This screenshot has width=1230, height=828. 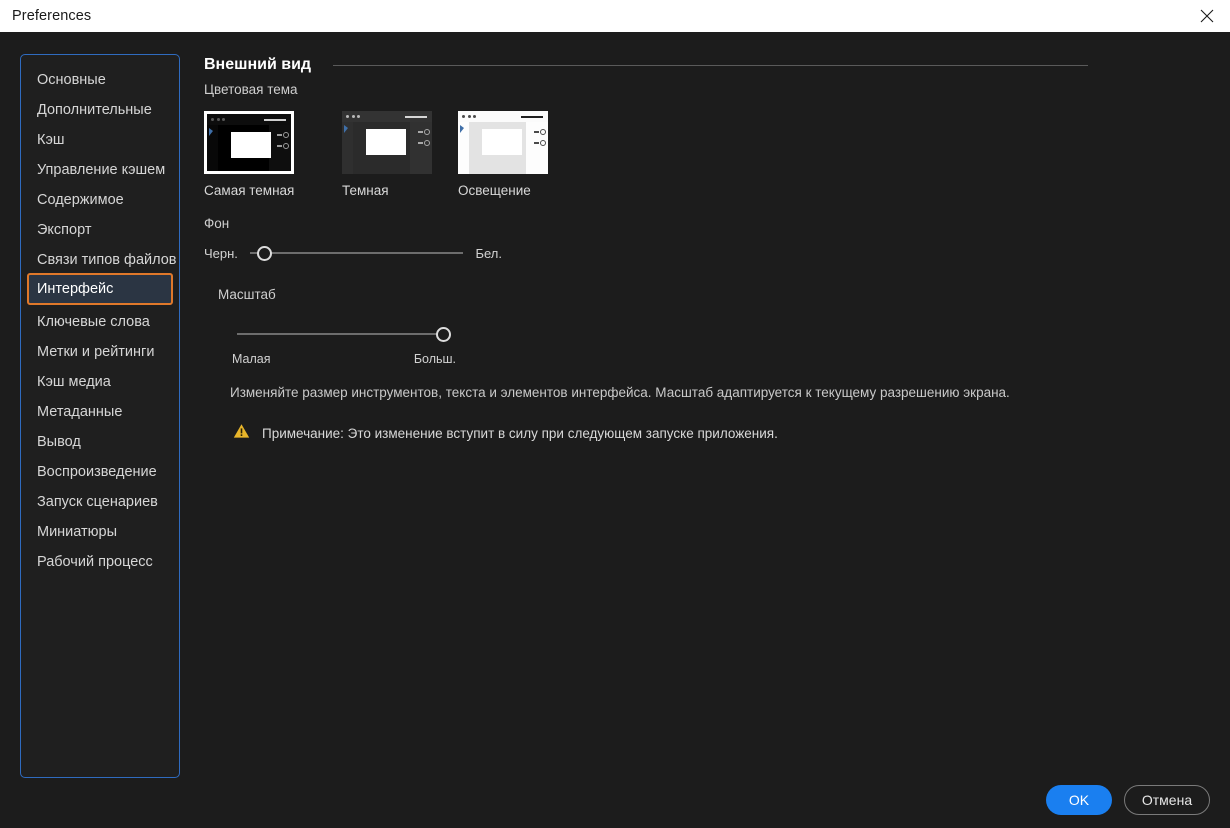 What do you see at coordinates (100, 470) in the screenshot?
I see `sidebar-item-13: Воспроизведение` at bounding box center [100, 470].